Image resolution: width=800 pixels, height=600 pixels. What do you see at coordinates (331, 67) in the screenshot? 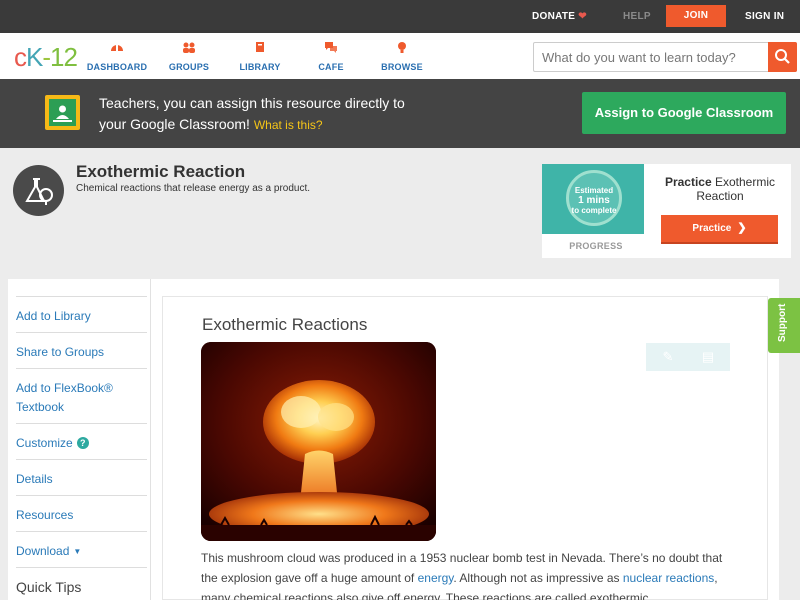
I see `nav-cafe-label: CAFE` at bounding box center [331, 67].